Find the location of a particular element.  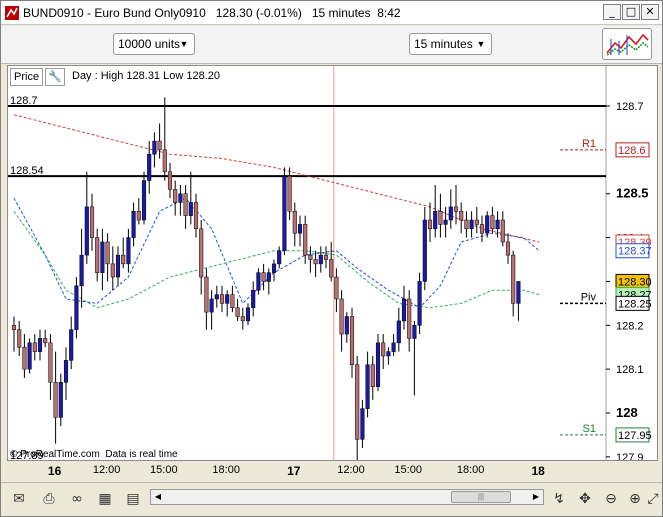

x-tick-label: 15:00 is located at coordinates (408, 470).